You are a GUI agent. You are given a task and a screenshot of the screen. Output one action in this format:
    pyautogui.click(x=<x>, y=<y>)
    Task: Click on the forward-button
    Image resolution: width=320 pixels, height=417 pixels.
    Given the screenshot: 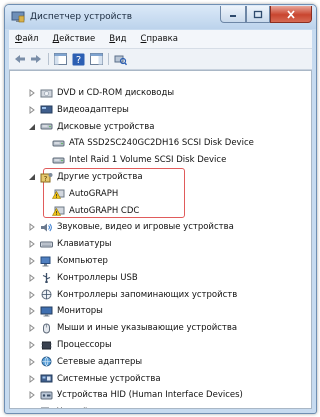 What is the action you would take?
    pyautogui.click(x=36, y=59)
    